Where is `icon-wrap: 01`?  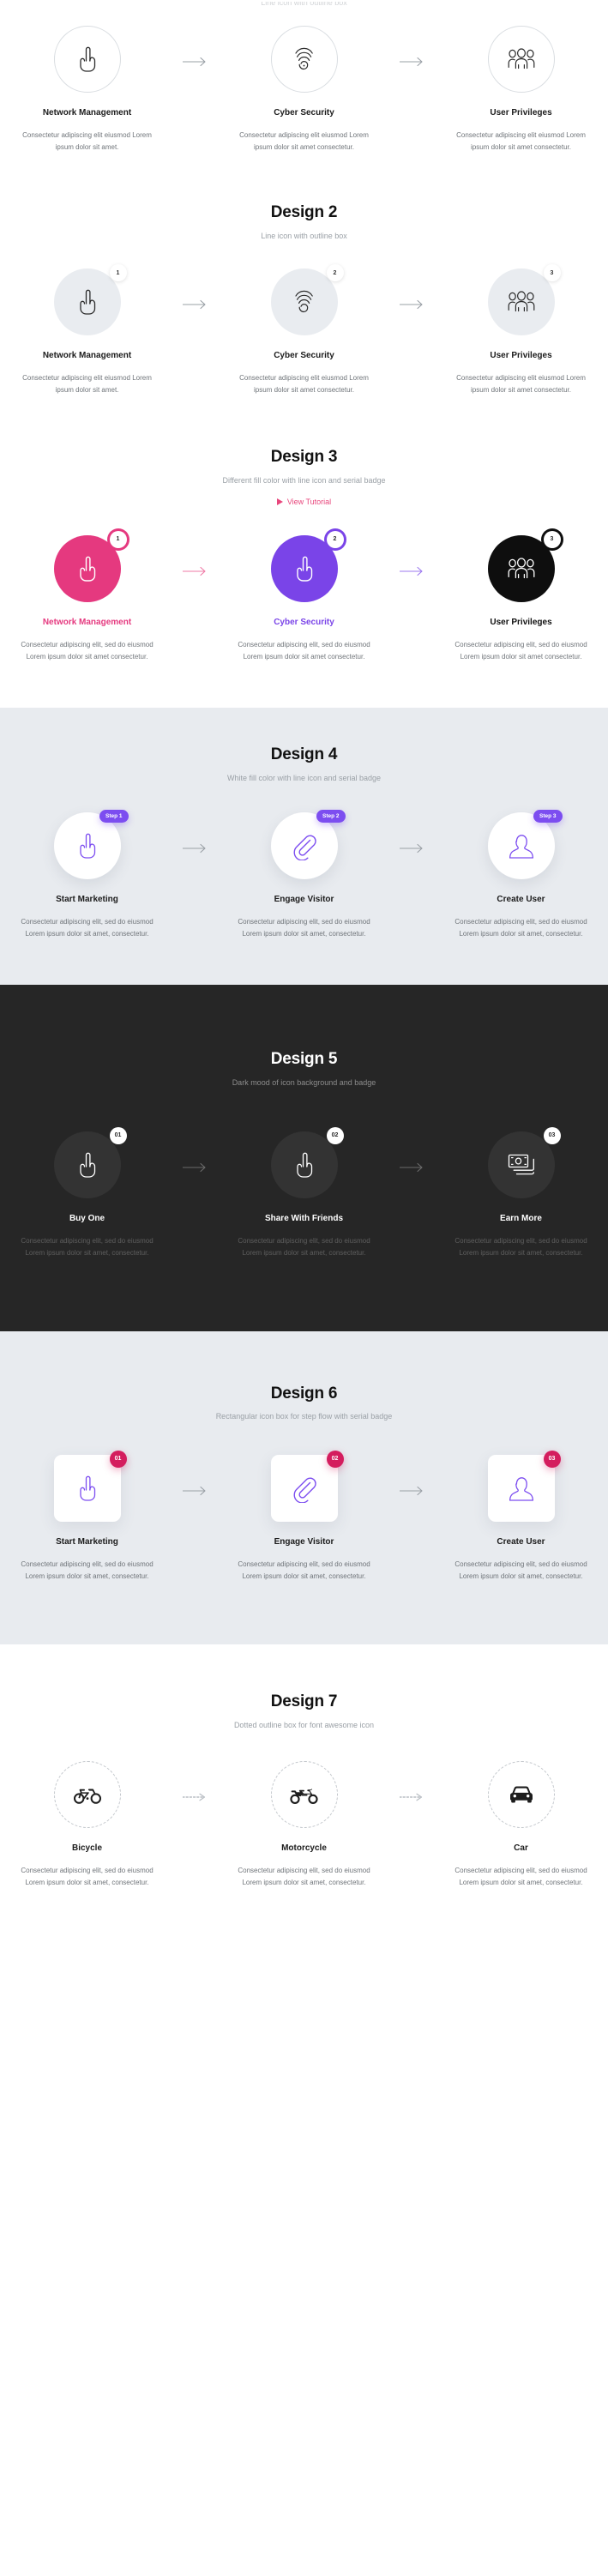 icon-wrap: 01 is located at coordinates (90, 1486).